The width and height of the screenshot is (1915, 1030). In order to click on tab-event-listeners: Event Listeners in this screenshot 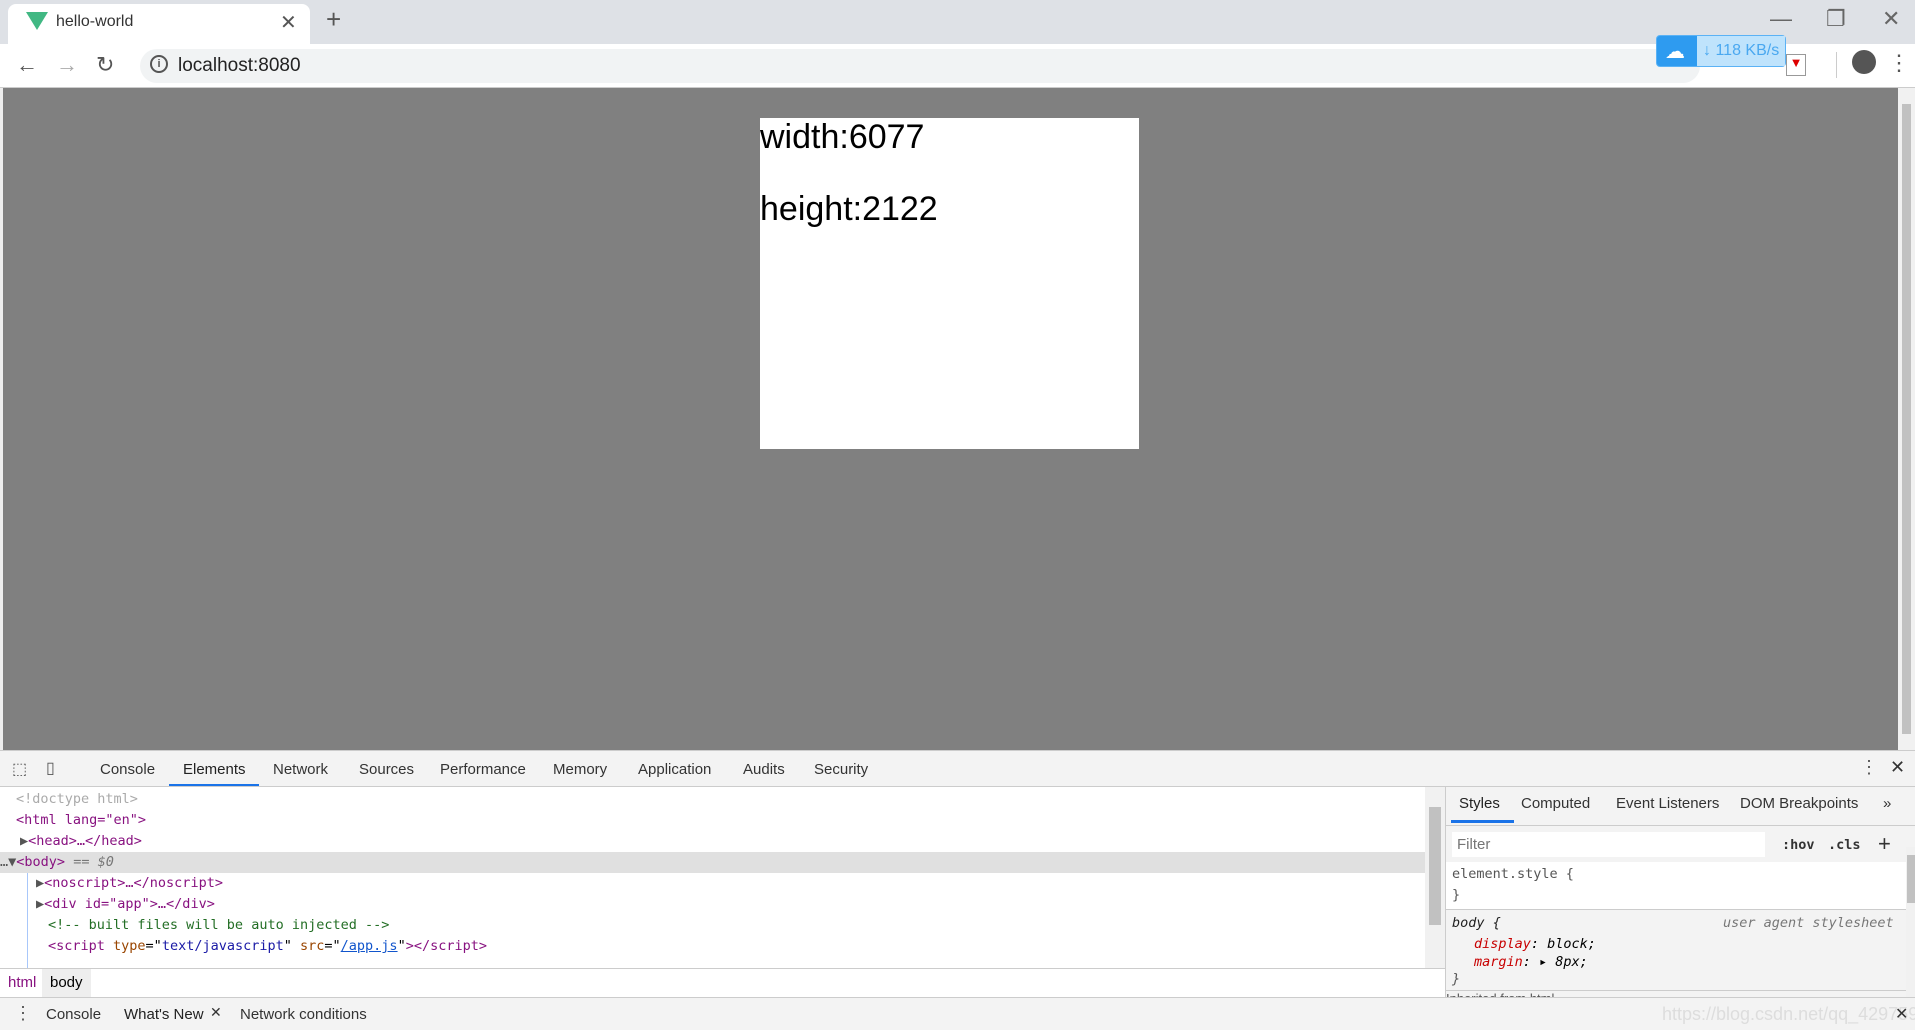, I will do `click(1667, 803)`.